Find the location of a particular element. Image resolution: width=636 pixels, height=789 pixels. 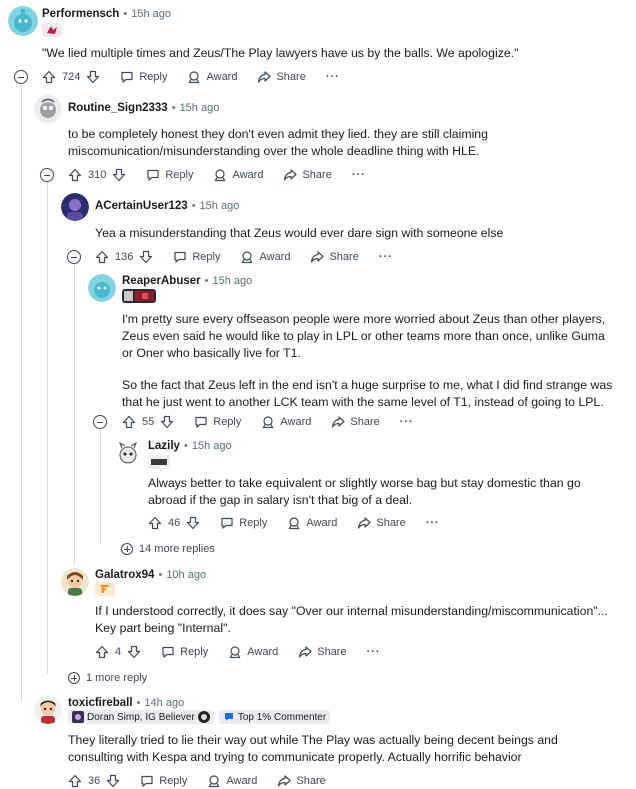

comment-meta: Routine_Sign2333 • 15h ago is located at coordinates (143, 108).